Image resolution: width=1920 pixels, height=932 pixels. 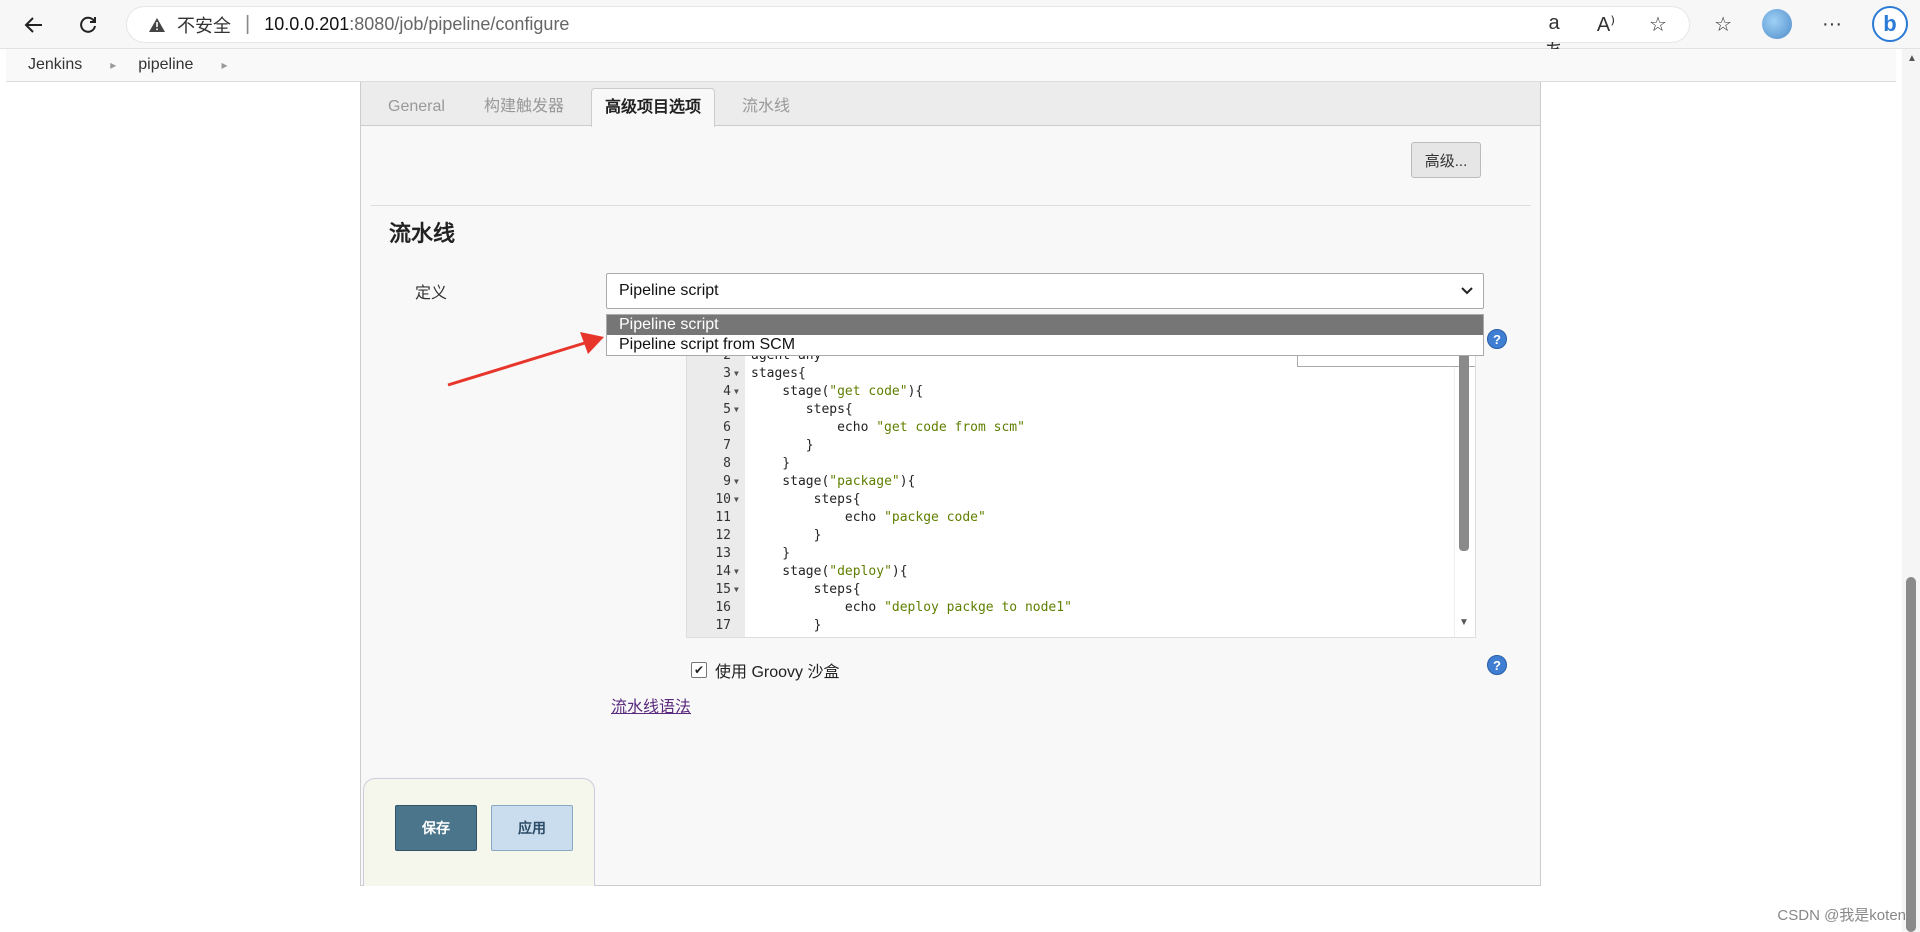 What do you see at coordinates (1454, 491) in the screenshot?
I see `editor-print-margin` at bounding box center [1454, 491].